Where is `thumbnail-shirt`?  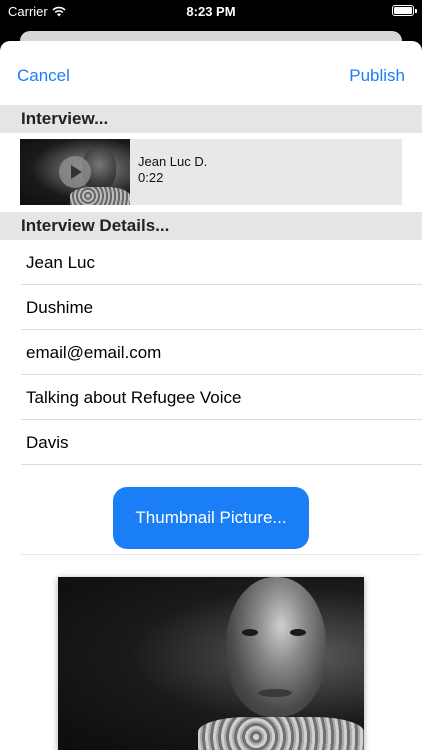
thumbnail-shirt is located at coordinates (100, 196).